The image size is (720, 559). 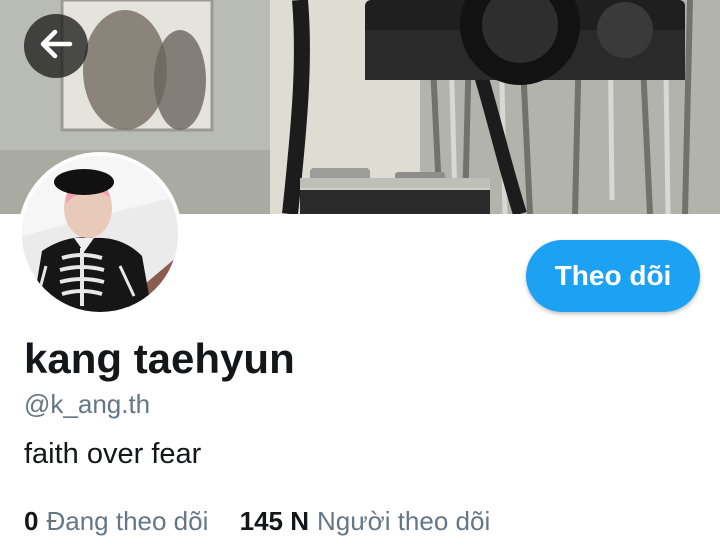 I want to click on profile-stats: 0 Đang theo dõi 145 N Người theo dõi, so click(x=257, y=521).